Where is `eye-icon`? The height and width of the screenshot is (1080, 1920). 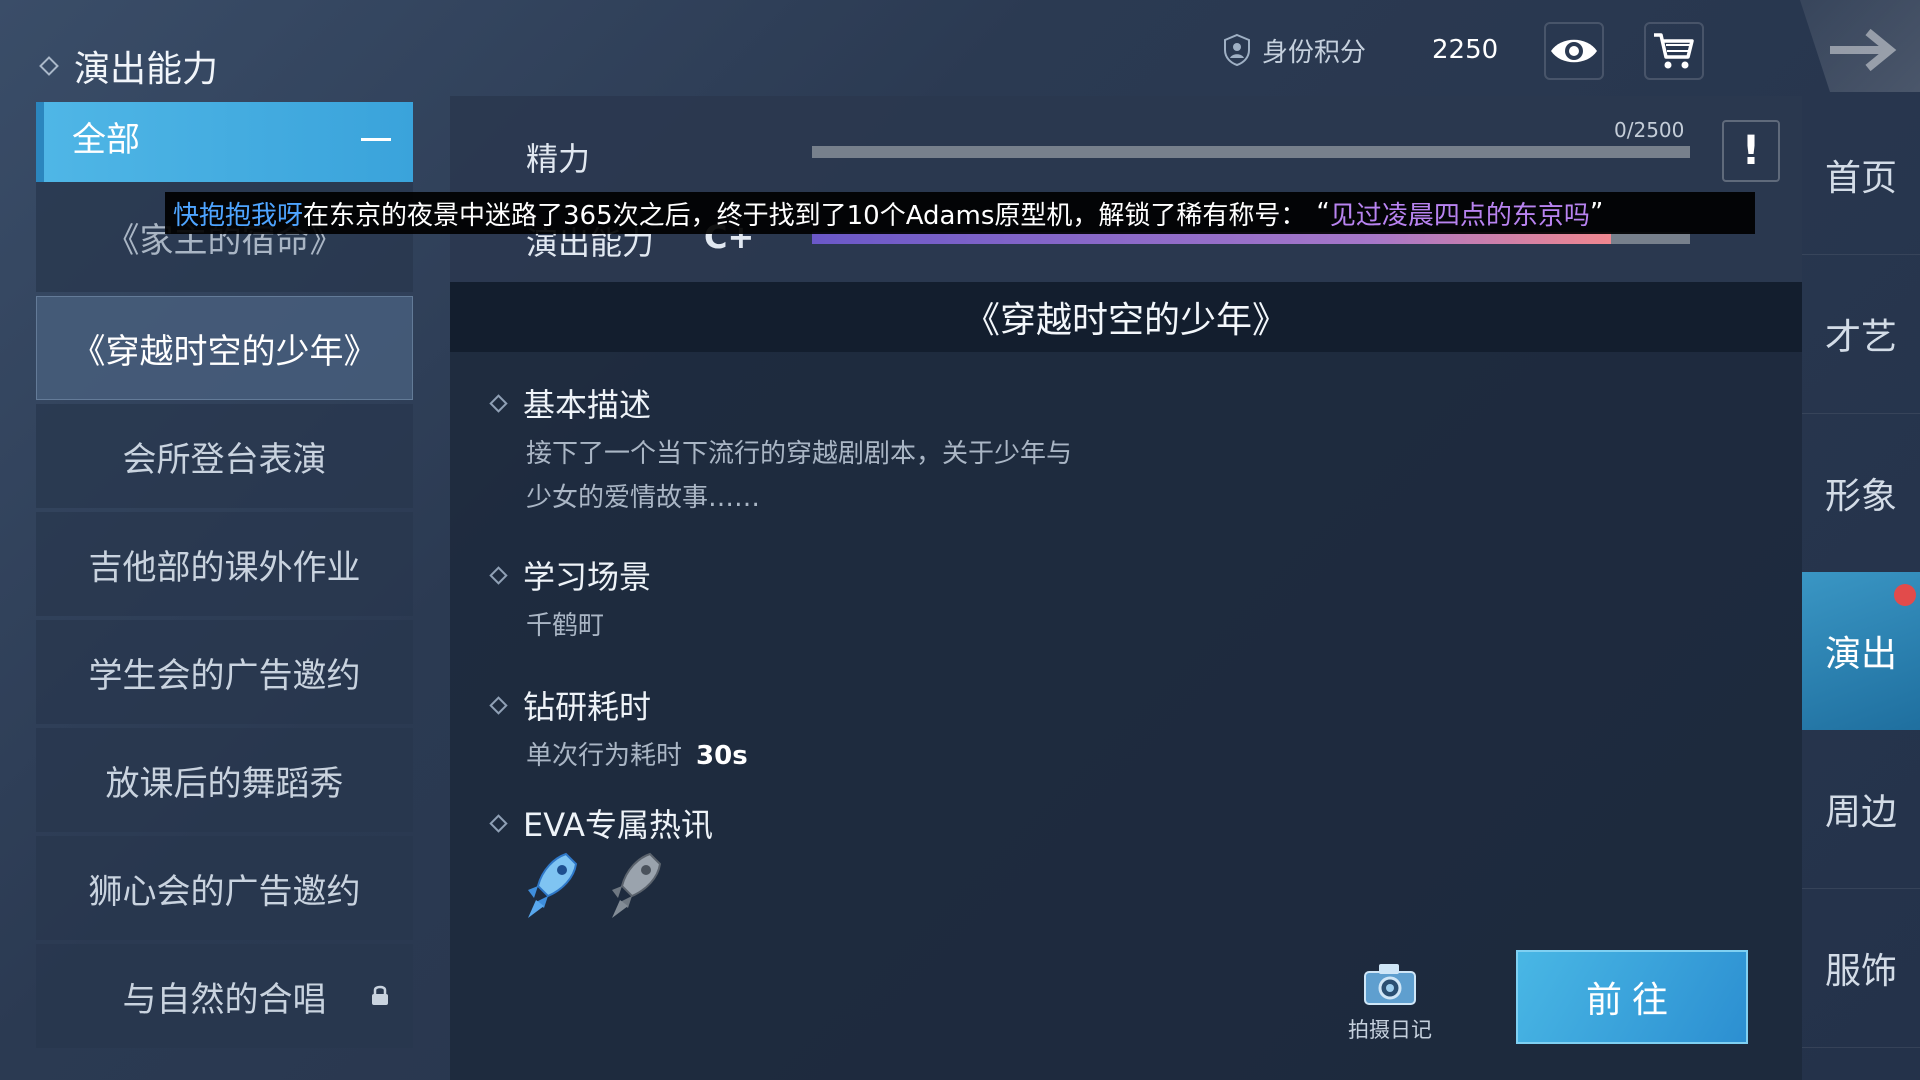
eye-icon is located at coordinates (1574, 51).